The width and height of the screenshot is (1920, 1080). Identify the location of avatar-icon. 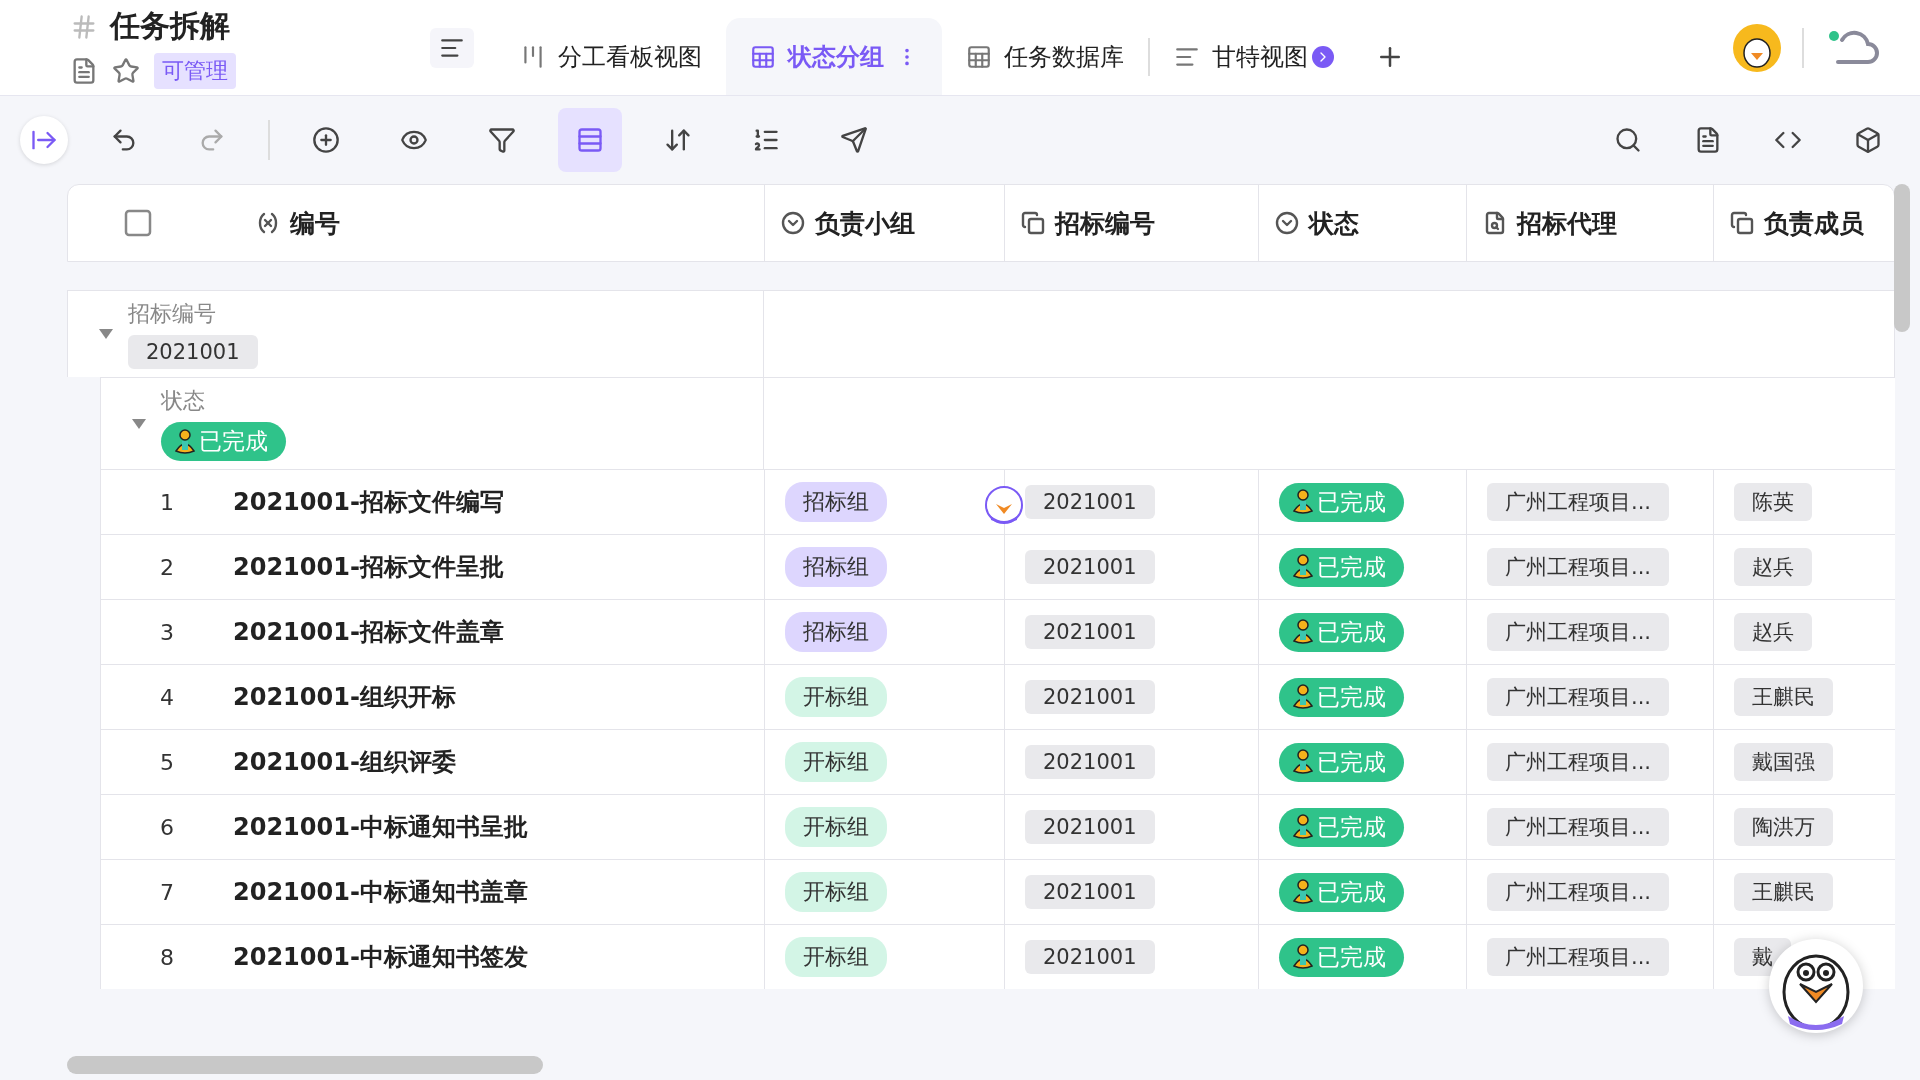
(1757, 47).